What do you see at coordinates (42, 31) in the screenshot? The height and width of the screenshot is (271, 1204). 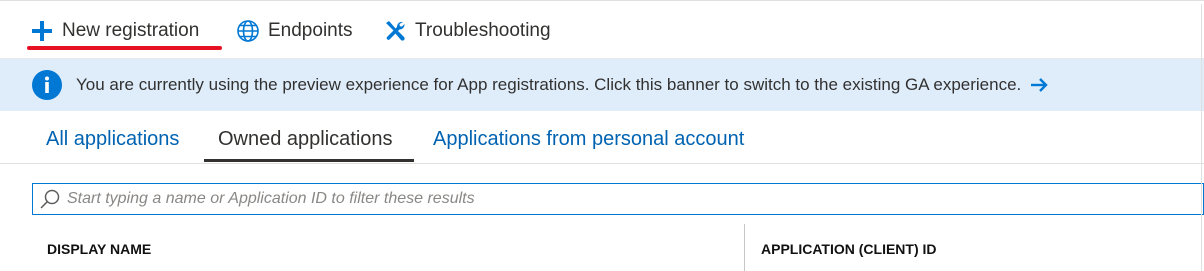 I see `plus-icon` at bounding box center [42, 31].